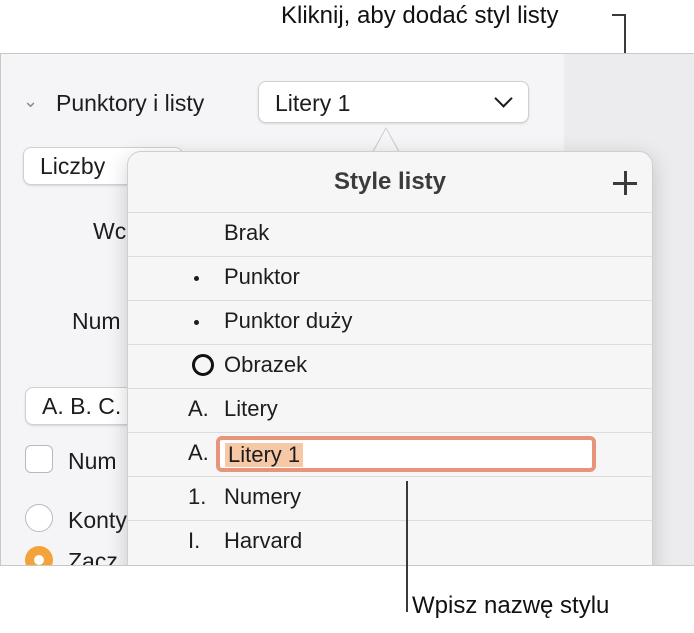 This screenshot has height=633, width=694. Describe the element at coordinates (39, 555) in the screenshot. I see `radio-start` at that location.